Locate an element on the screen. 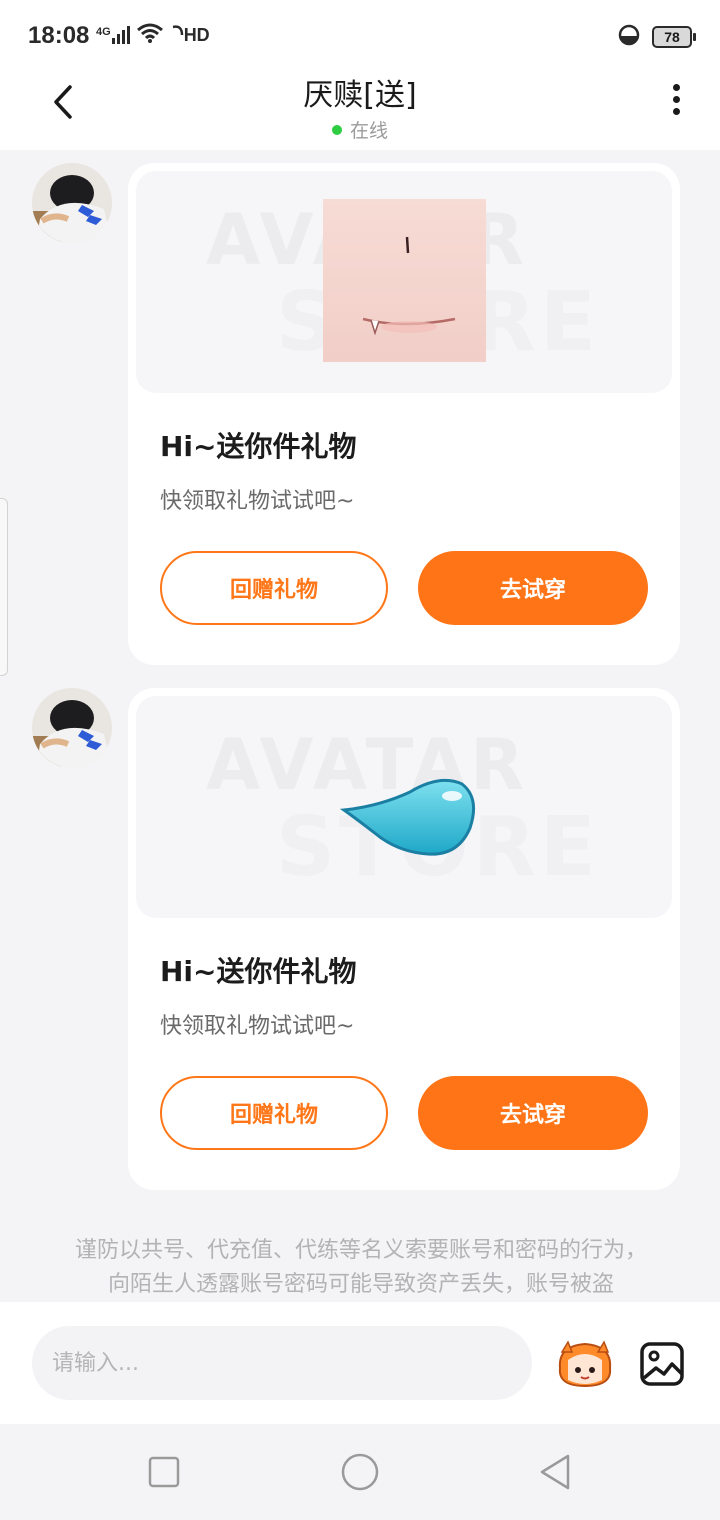 This screenshot has width=720, height=1520. image-picker-button is located at coordinates (662, 1364).